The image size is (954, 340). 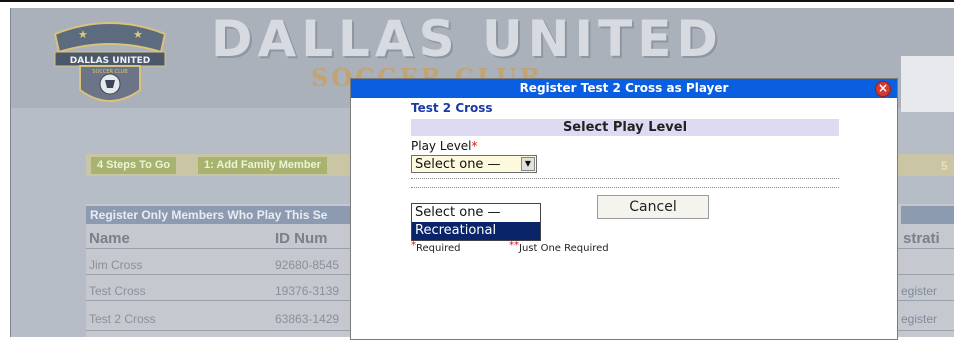 I want to click on play-level-label-text: Play Level, so click(x=441, y=146).